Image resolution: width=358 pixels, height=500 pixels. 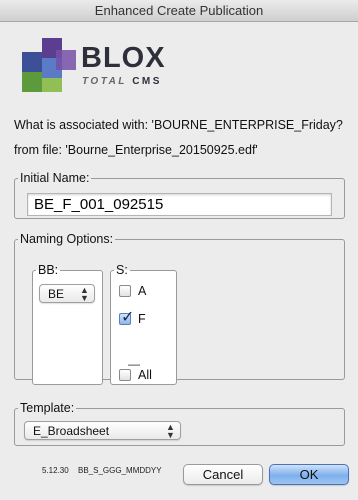 I want to click on bb-select: BE ▲ ▼, so click(x=67, y=293).